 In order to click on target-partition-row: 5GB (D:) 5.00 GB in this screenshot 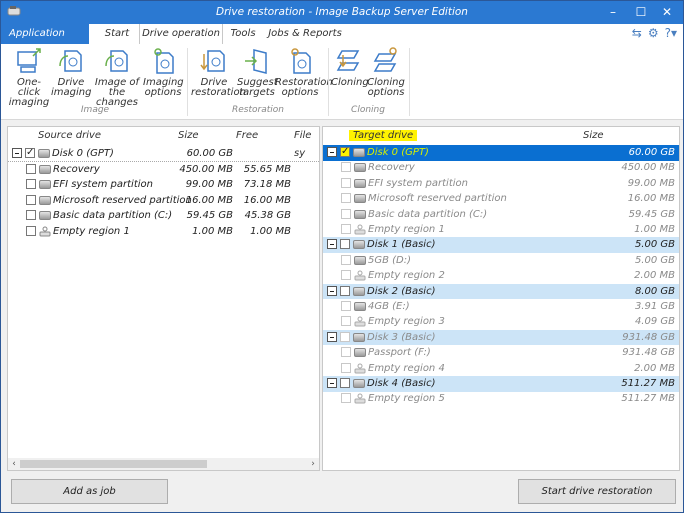, I will do `click(501, 261)`.